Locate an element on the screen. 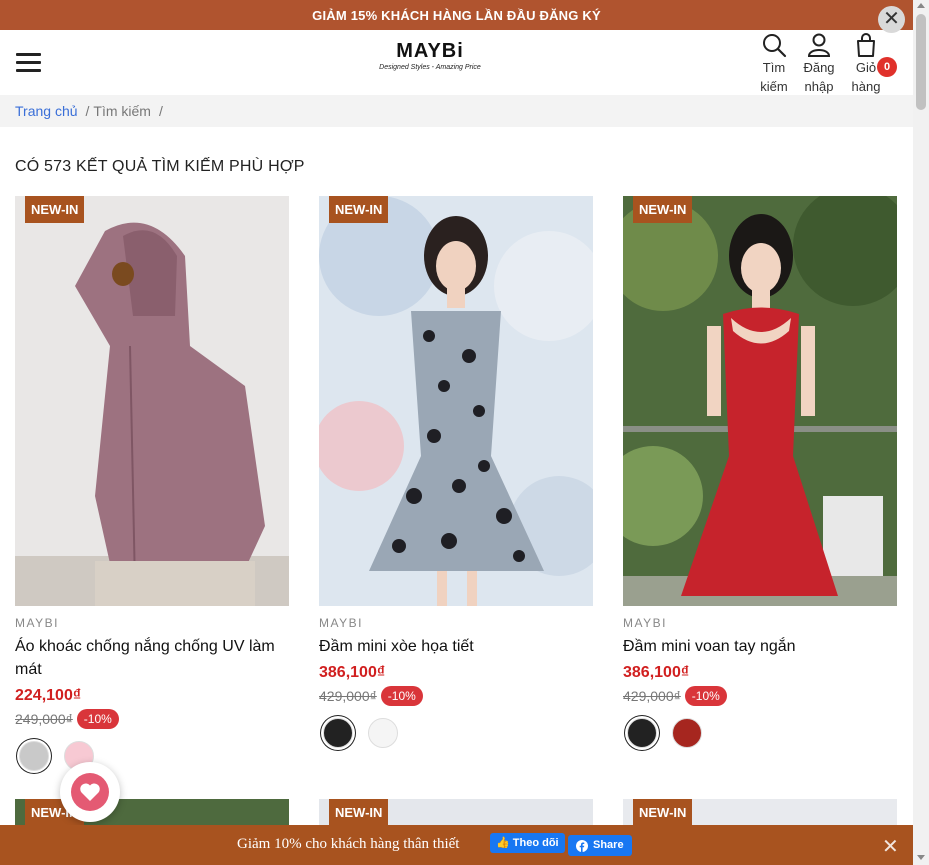 The image size is (929, 865). breadcrumb-current: Tìm kiếm is located at coordinates (122, 111).